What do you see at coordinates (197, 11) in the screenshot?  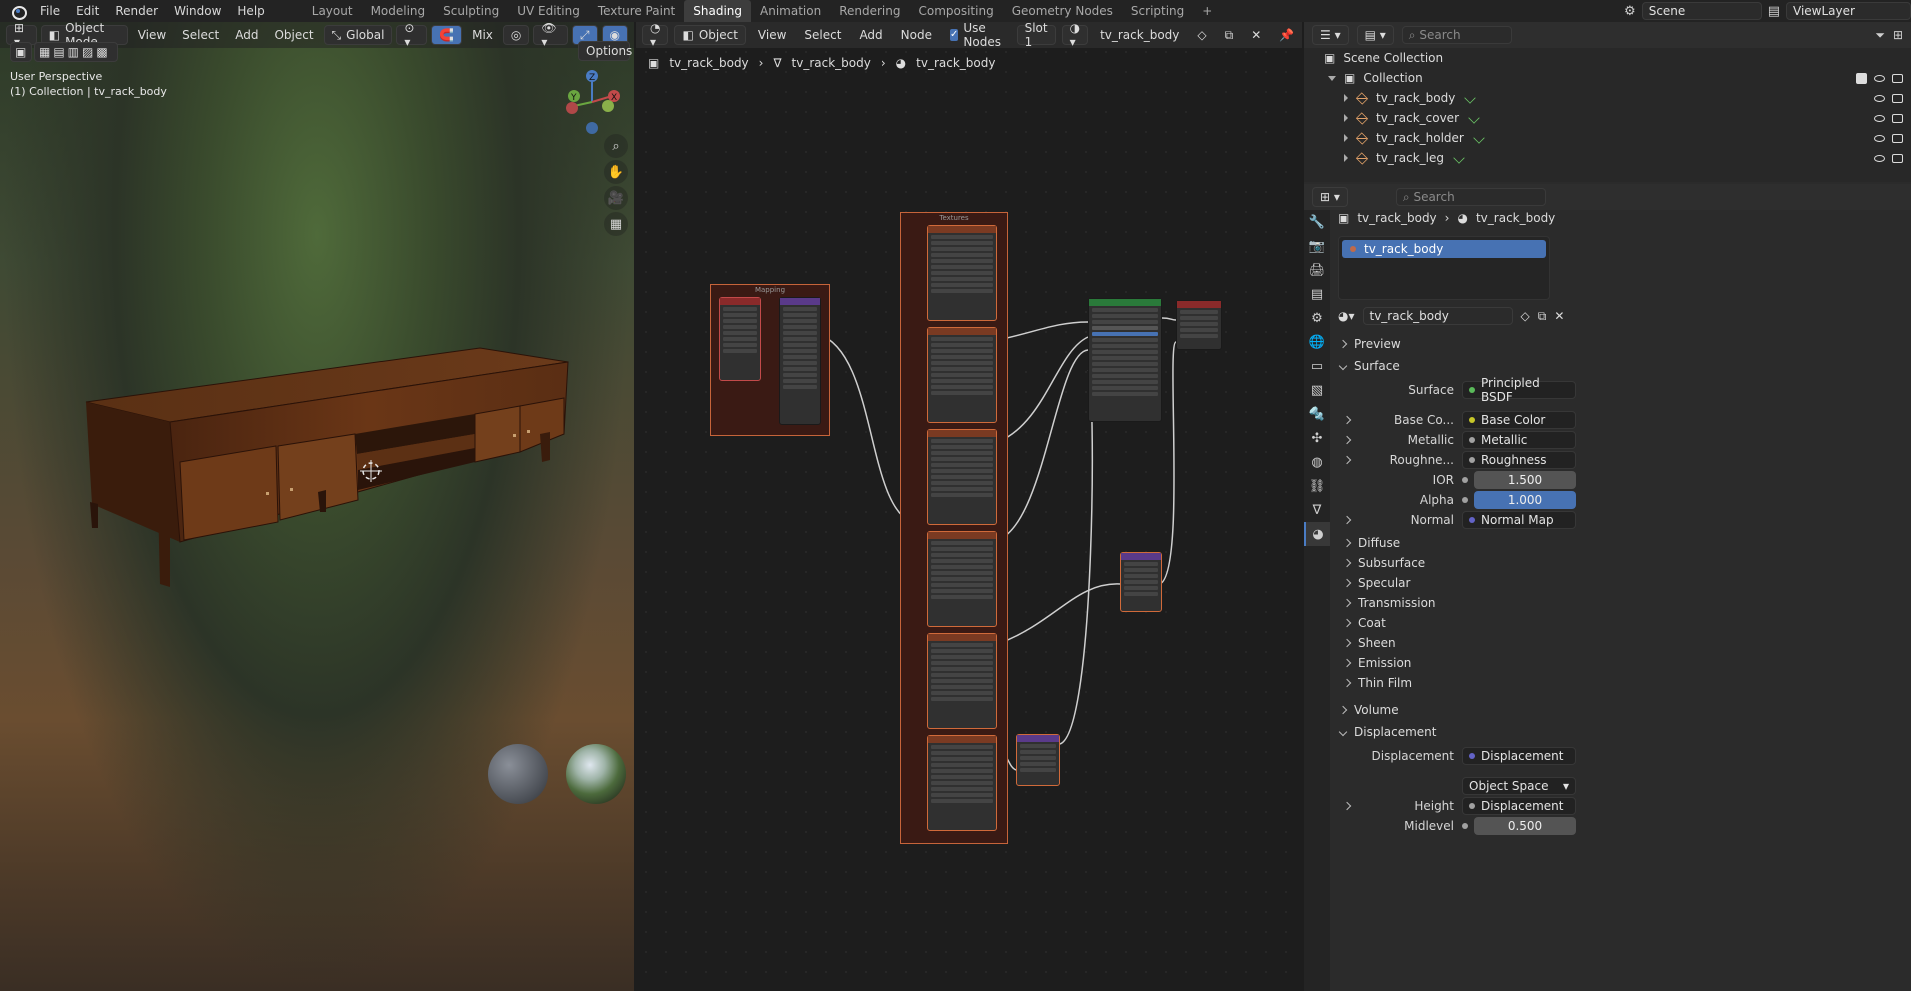 I see `menu-window: Window` at bounding box center [197, 11].